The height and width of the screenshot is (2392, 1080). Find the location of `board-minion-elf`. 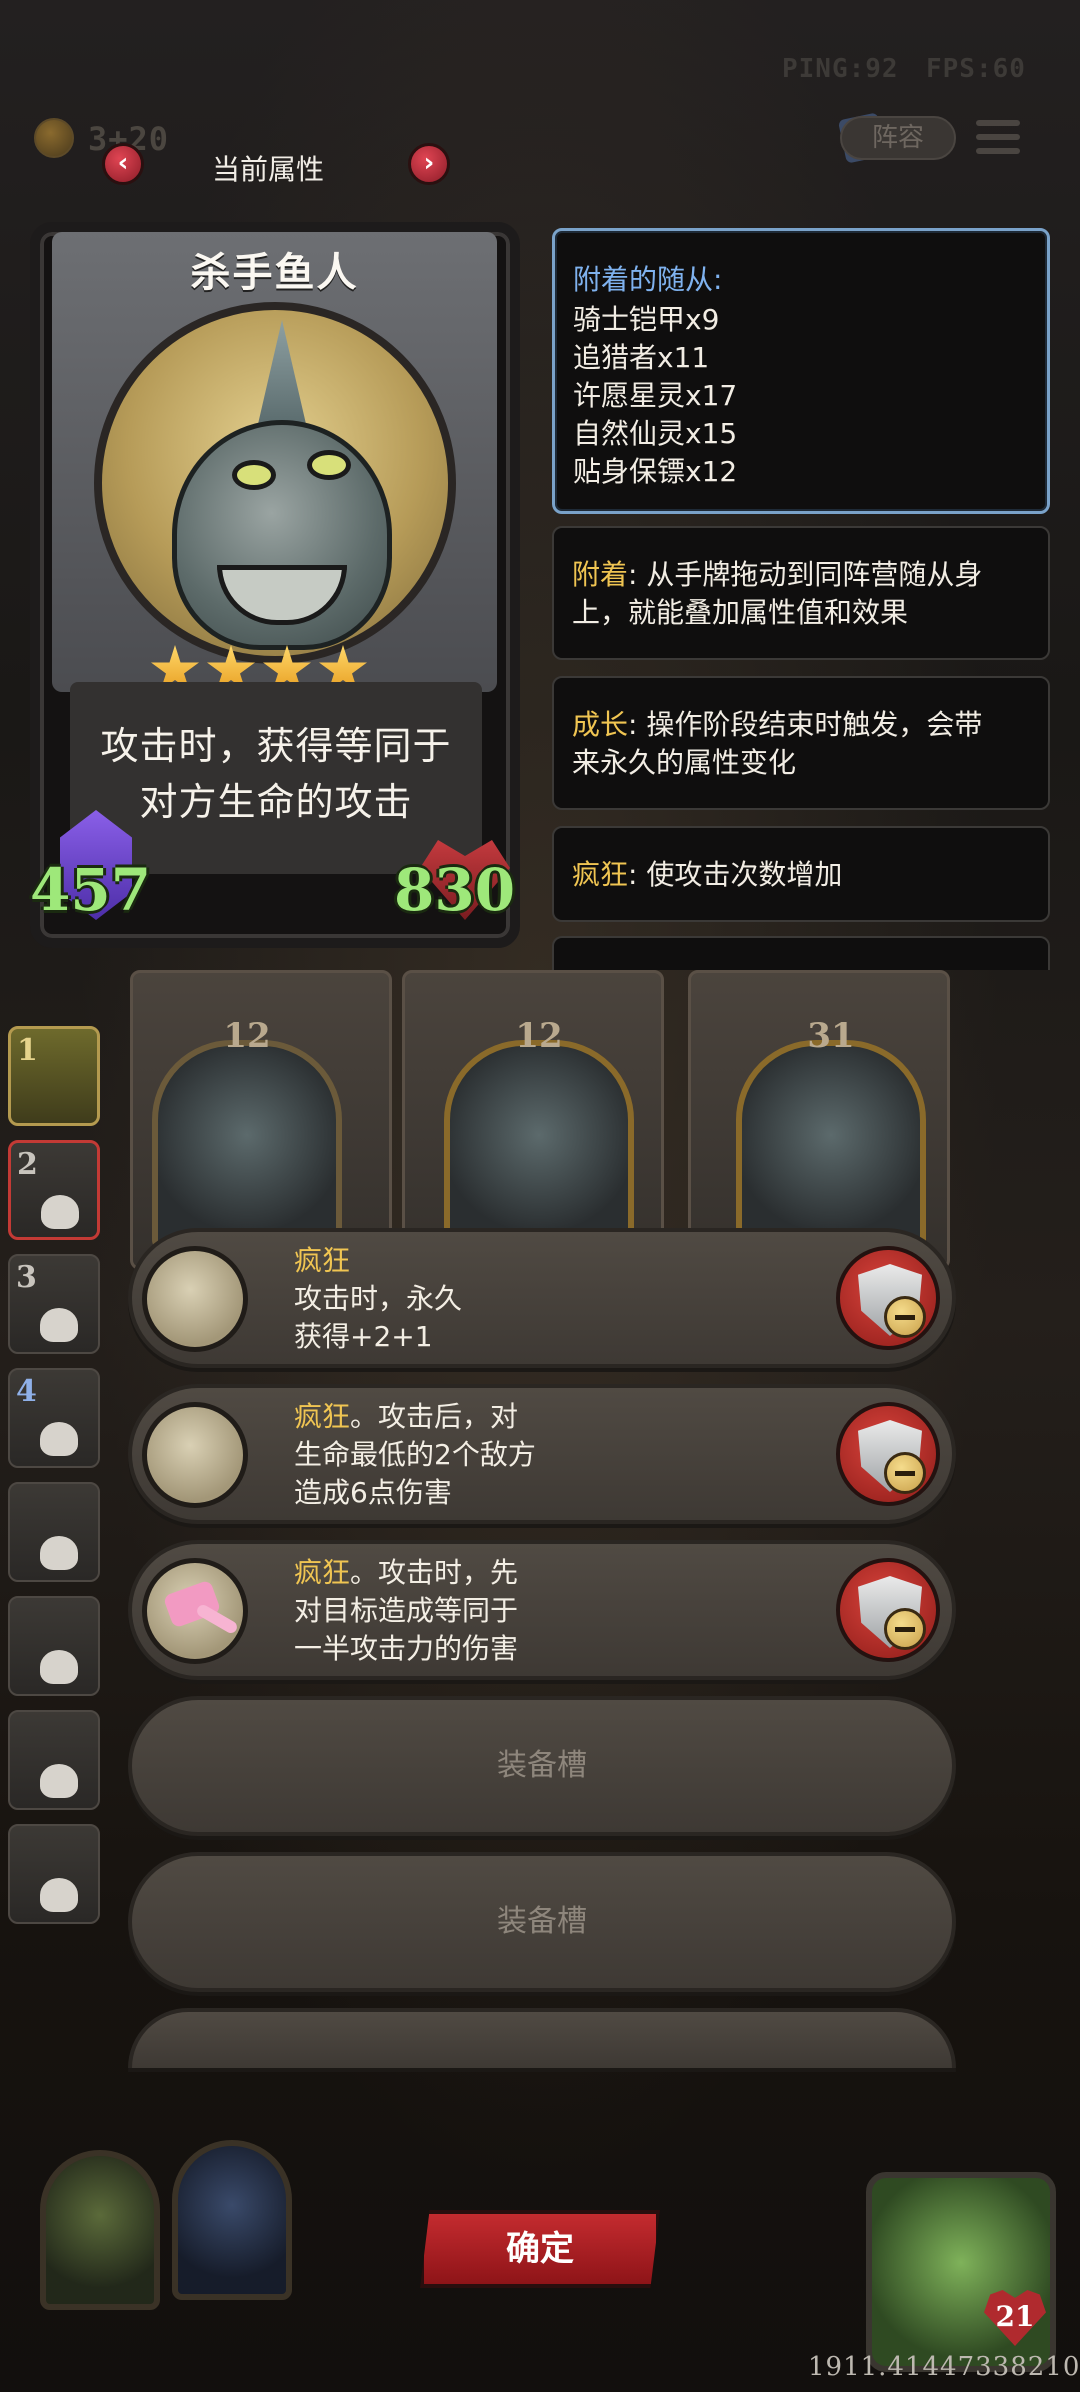

board-minion-elf is located at coordinates (539, 1145).